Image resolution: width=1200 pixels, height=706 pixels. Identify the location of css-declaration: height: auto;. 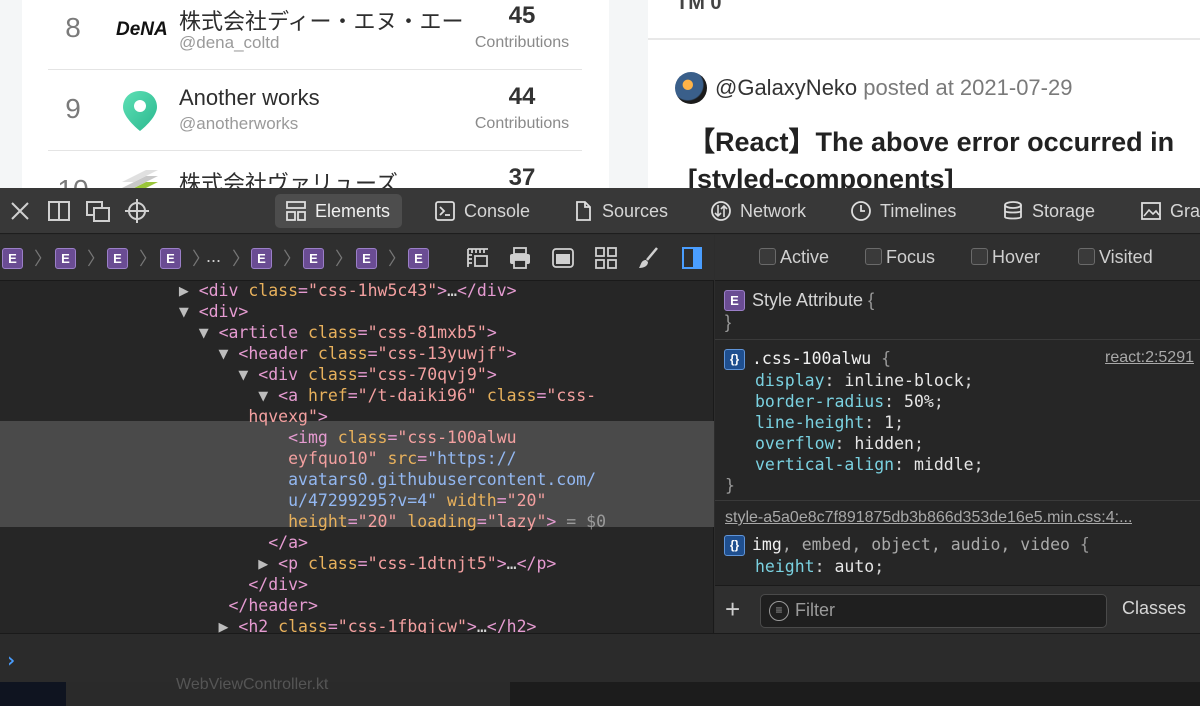
(819, 566).